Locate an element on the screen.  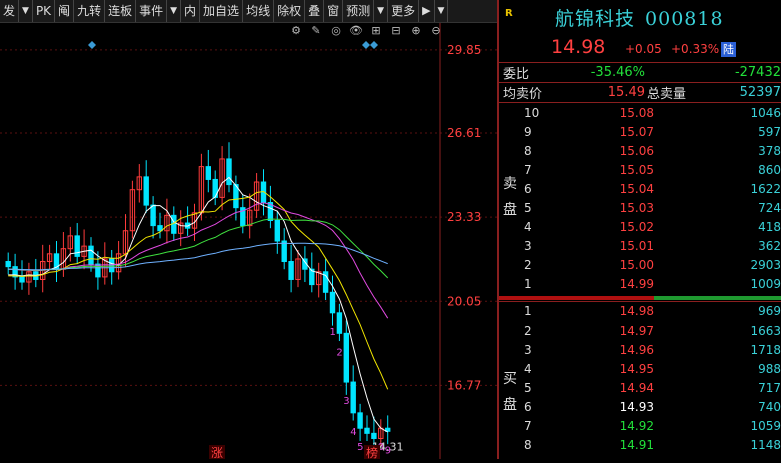
buy-level-row: 4 14.95 988 is located at coordinates (640, 368).